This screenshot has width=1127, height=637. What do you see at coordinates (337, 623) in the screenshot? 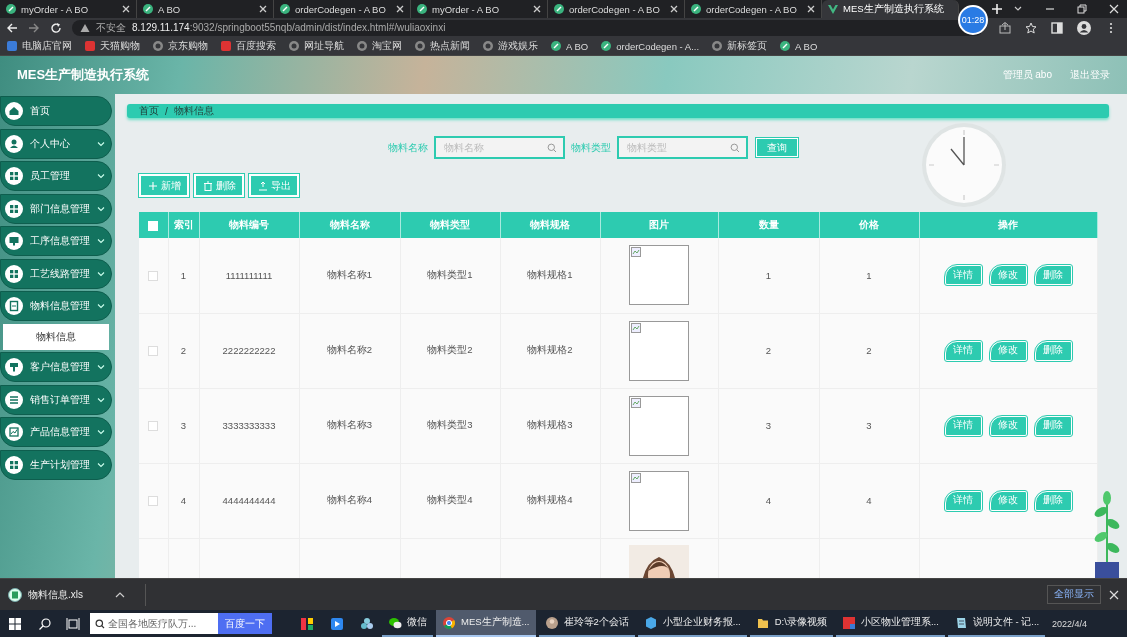
I see `play-icon` at bounding box center [337, 623].